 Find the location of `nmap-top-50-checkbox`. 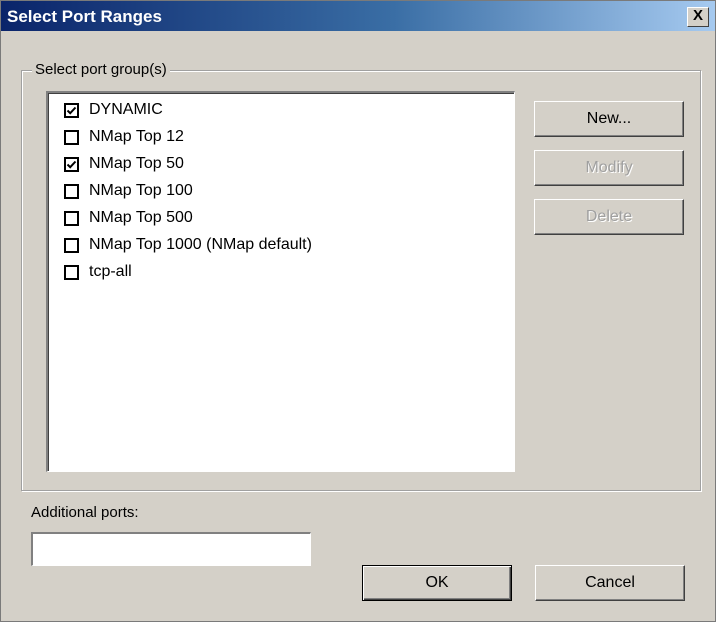

nmap-top-50-checkbox is located at coordinates (71, 164).